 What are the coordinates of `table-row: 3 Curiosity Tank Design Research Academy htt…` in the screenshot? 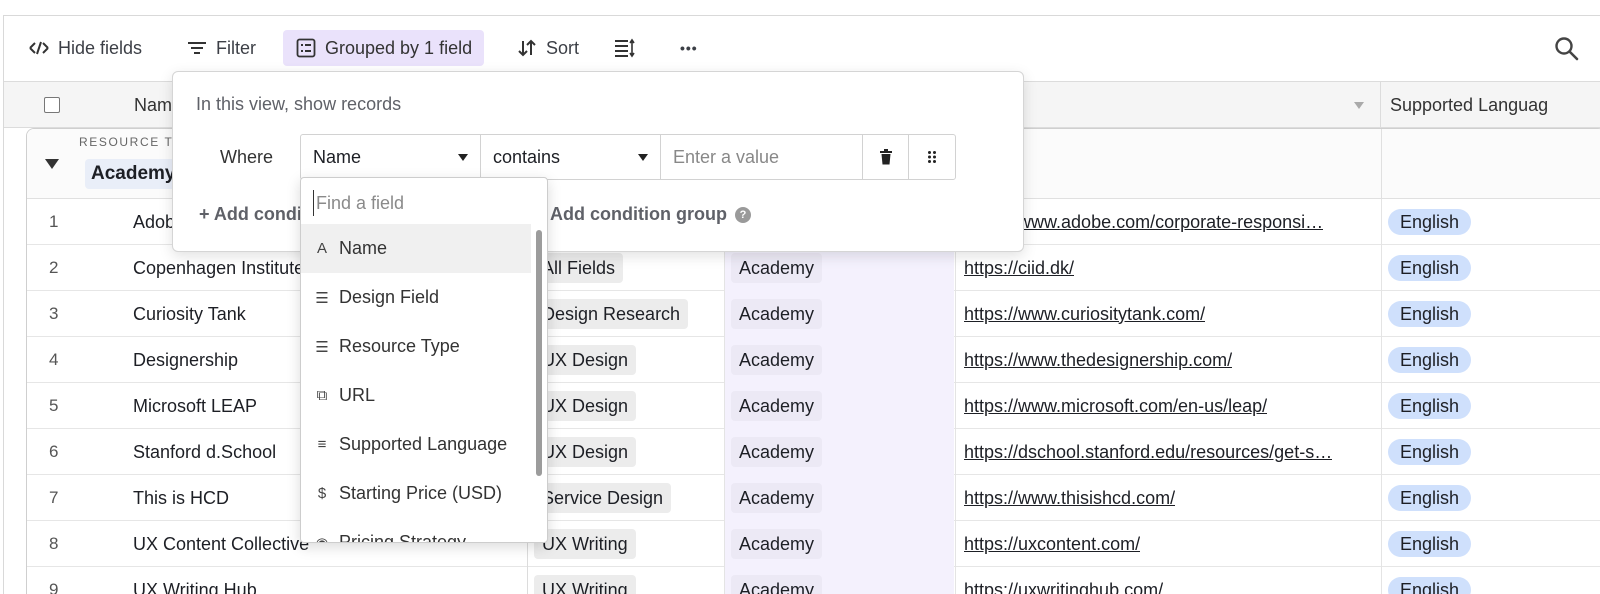 It's located at (813, 314).